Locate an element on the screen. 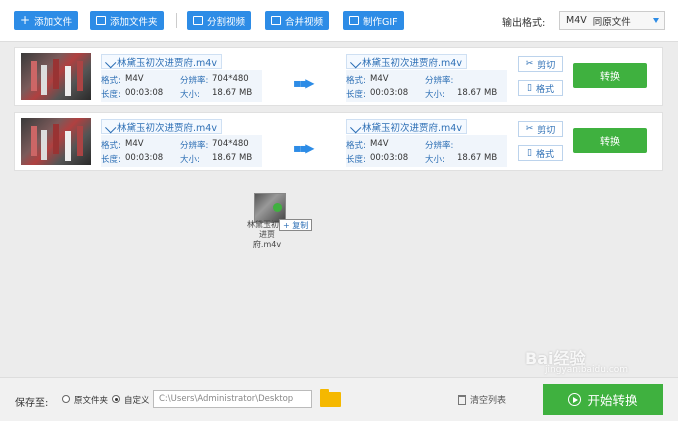 The width and height of the screenshot is (678, 421). output-format-label: 输出格式: is located at coordinates (524, 23).